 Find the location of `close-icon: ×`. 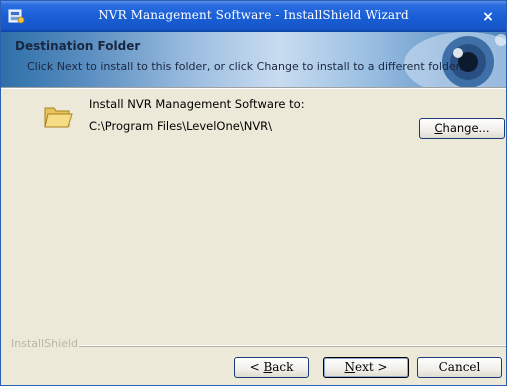

close-icon: × is located at coordinates (488, 17).